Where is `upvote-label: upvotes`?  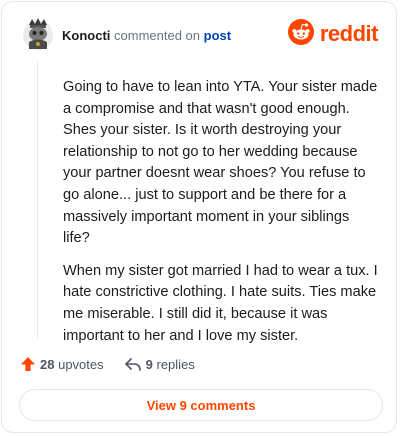
upvote-label: upvotes is located at coordinates (81, 364).